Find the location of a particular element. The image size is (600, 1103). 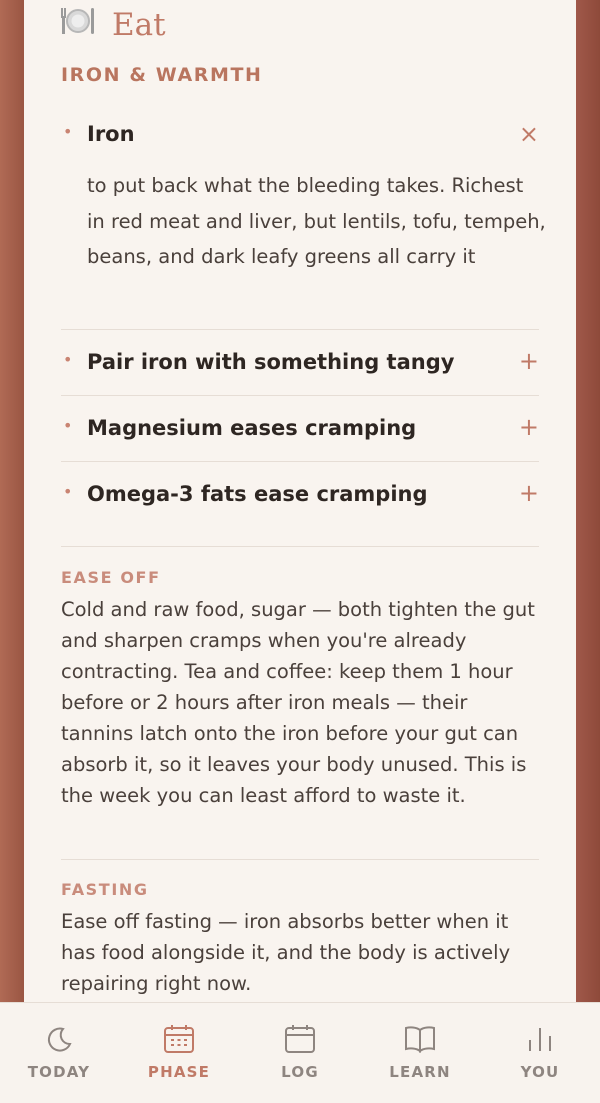

nav-item-log: LOG is located at coordinates (300, 1051).